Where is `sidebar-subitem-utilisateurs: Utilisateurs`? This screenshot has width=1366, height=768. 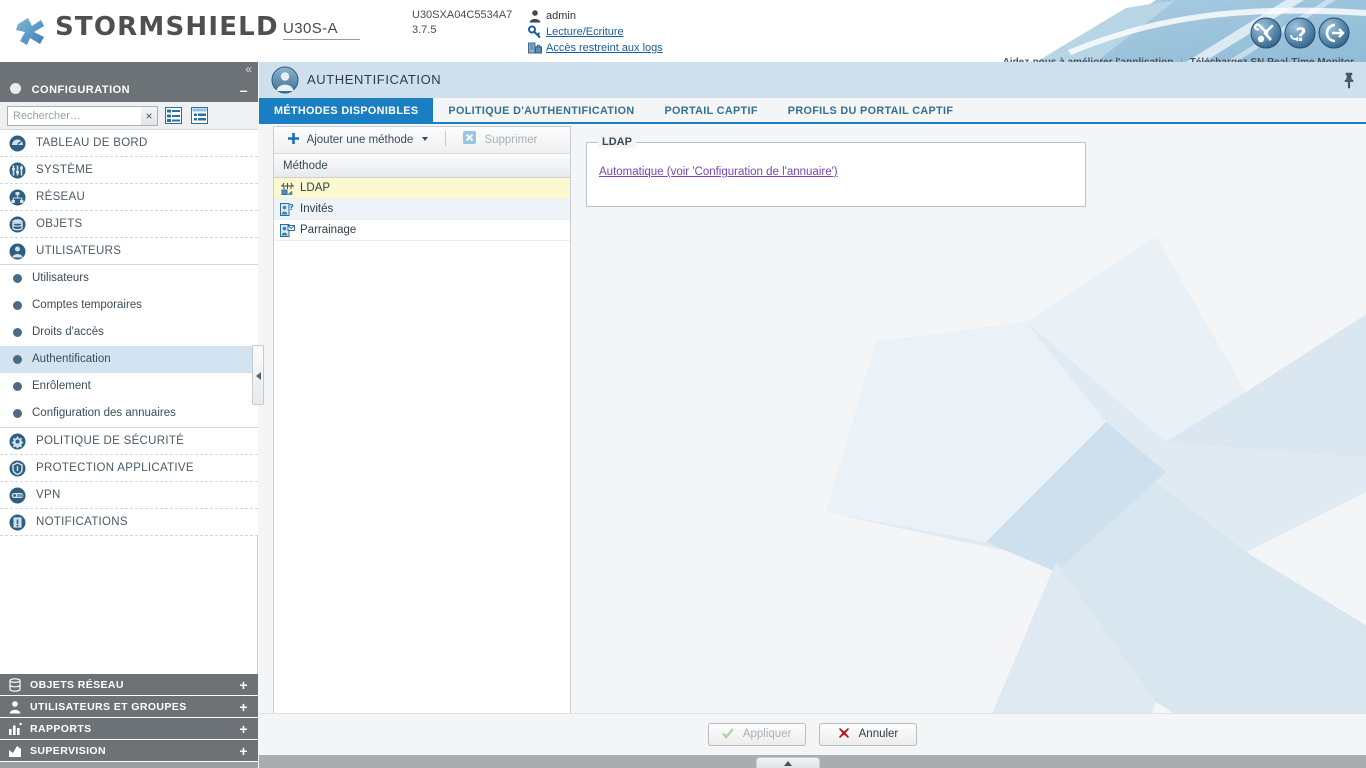 sidebar-subitem-utilisateurs: Utilisateurs is located at coordinates (129, 278).